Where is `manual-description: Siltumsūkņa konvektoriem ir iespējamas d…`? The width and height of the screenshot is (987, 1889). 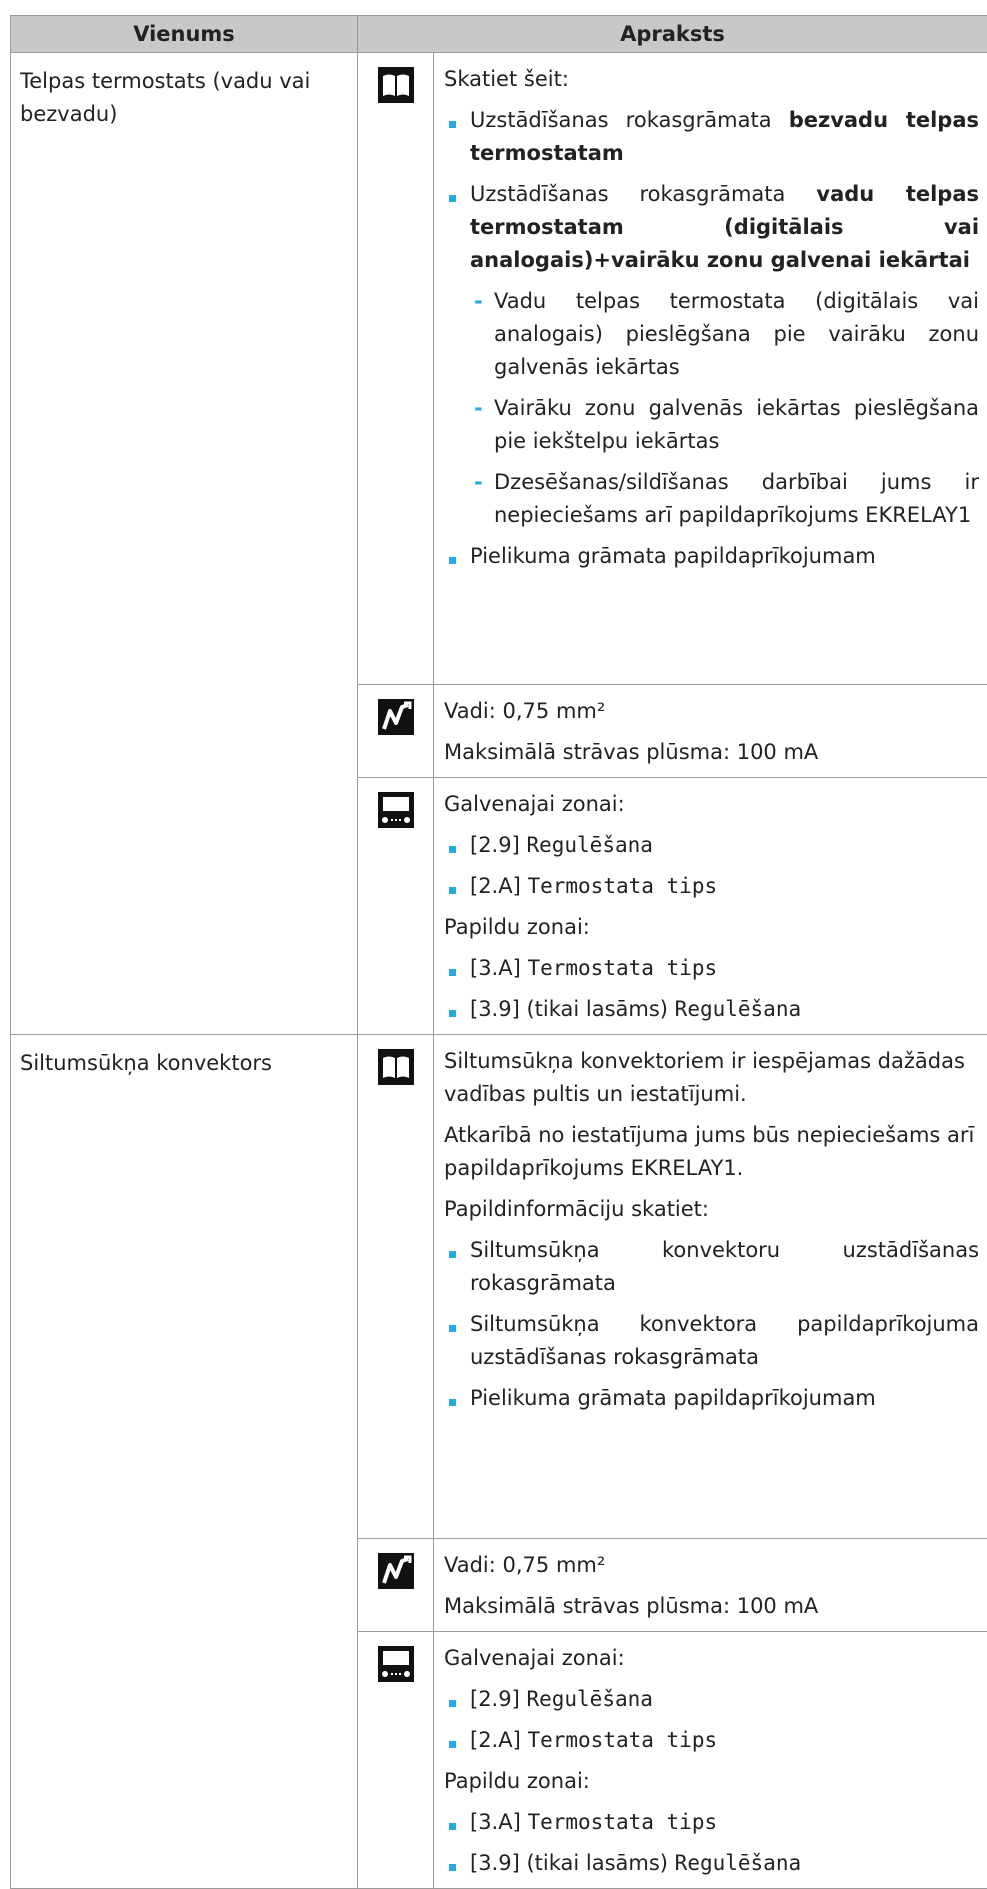 manual-description: Siltumsūkņa konvektoriem ir iespējamas d… is located at coordinates (710, 1287).